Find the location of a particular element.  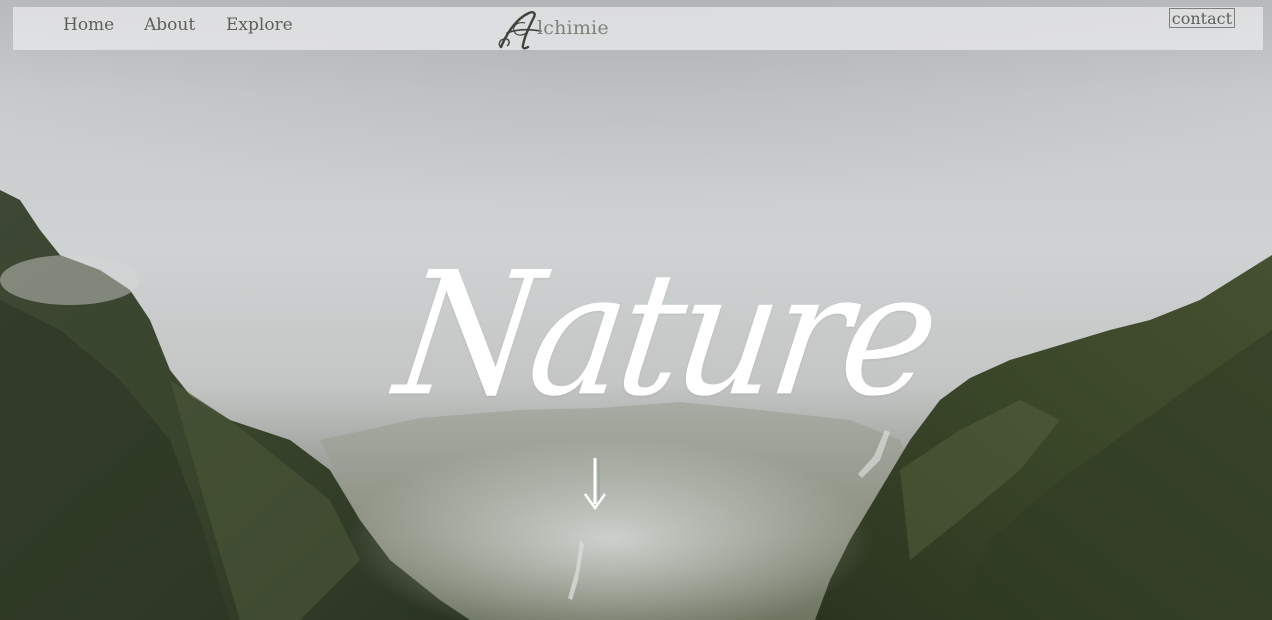

down-arrow-icon is located at coordinates (595, 484).